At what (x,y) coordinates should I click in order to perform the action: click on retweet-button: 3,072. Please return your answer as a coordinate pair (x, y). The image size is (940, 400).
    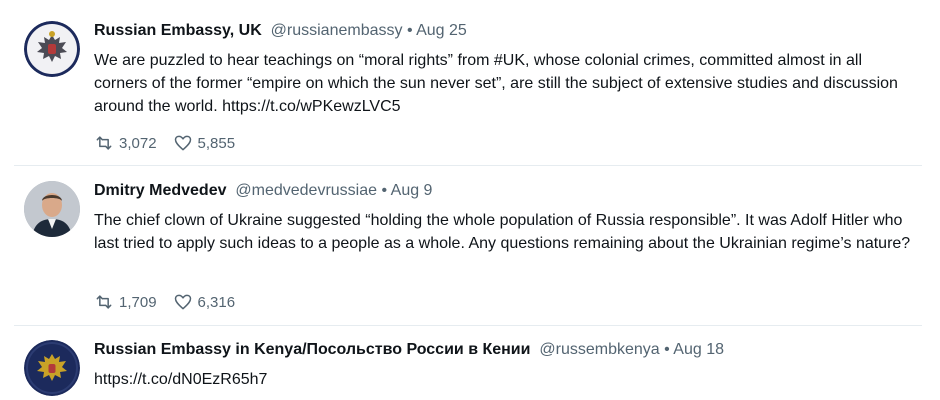
    Looking at the image, I should click on (125, 143).